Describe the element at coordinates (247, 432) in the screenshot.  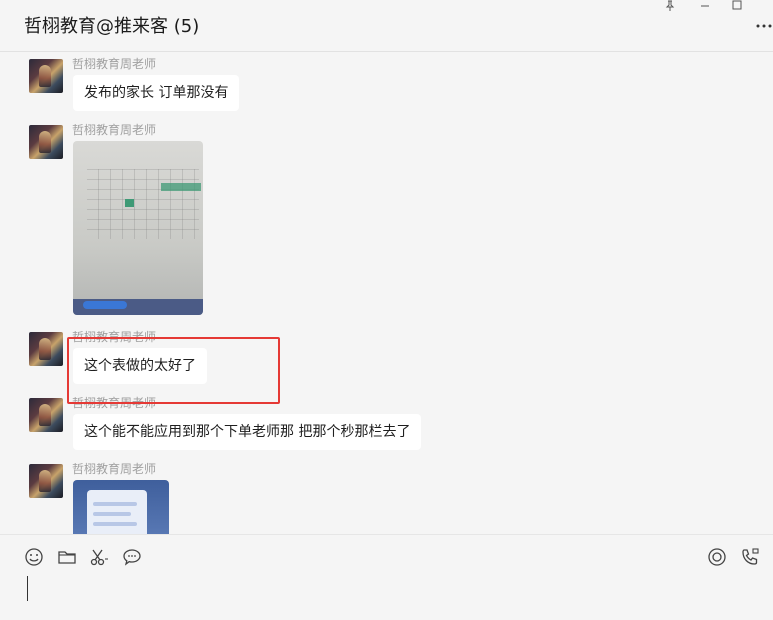
I see `message-bubble: 这个能不能应用到那个下单老师那 把那个秒那栏去了` at that location.